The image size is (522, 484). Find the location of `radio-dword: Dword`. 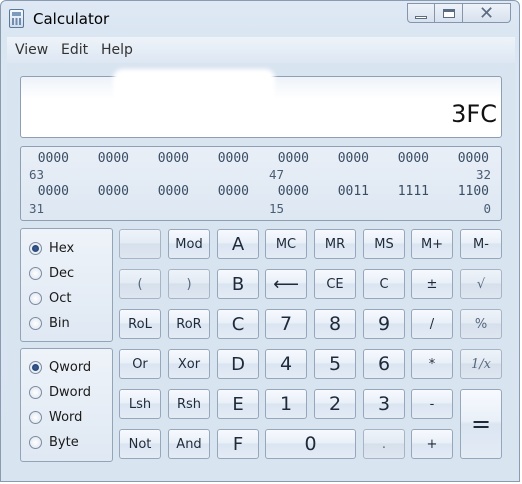

radio-dword: Dword is located at coordinates (60, 392).